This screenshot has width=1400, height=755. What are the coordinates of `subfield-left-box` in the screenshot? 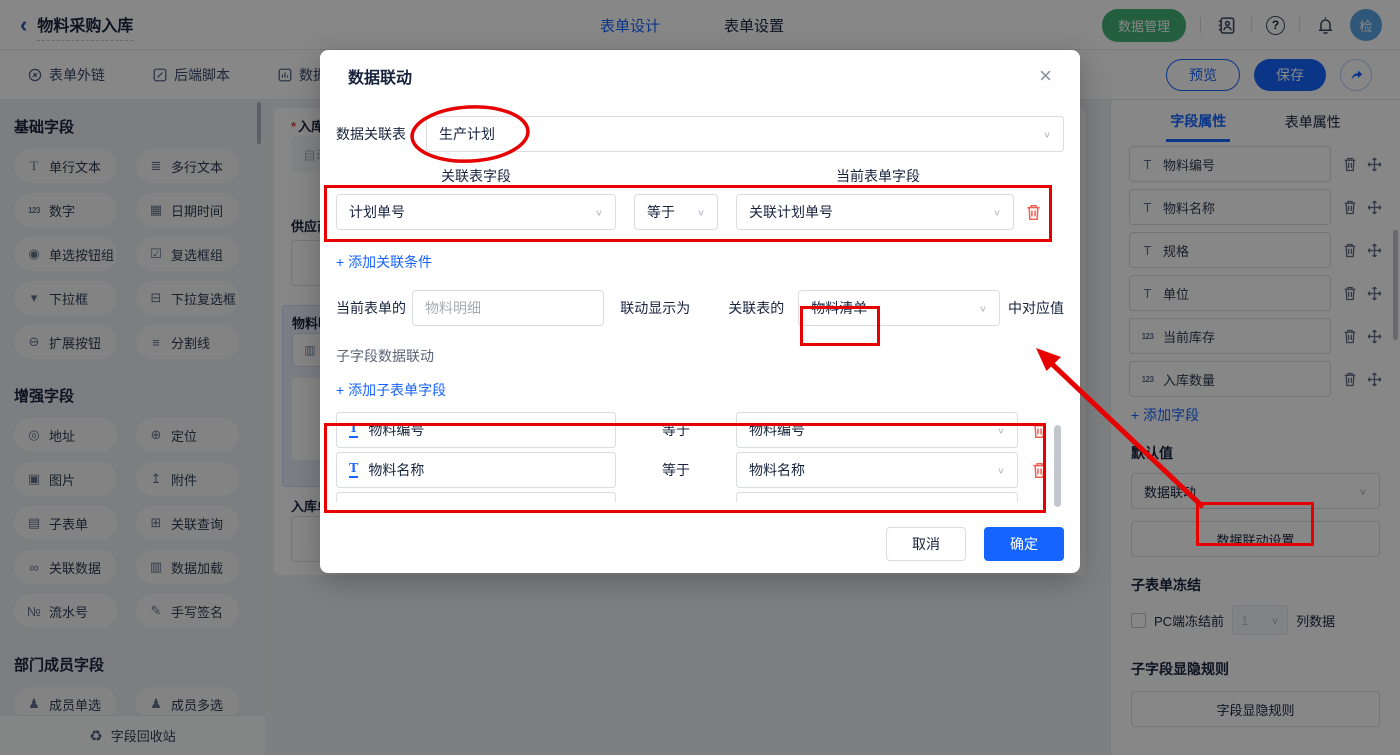 It's located at (476, 497).